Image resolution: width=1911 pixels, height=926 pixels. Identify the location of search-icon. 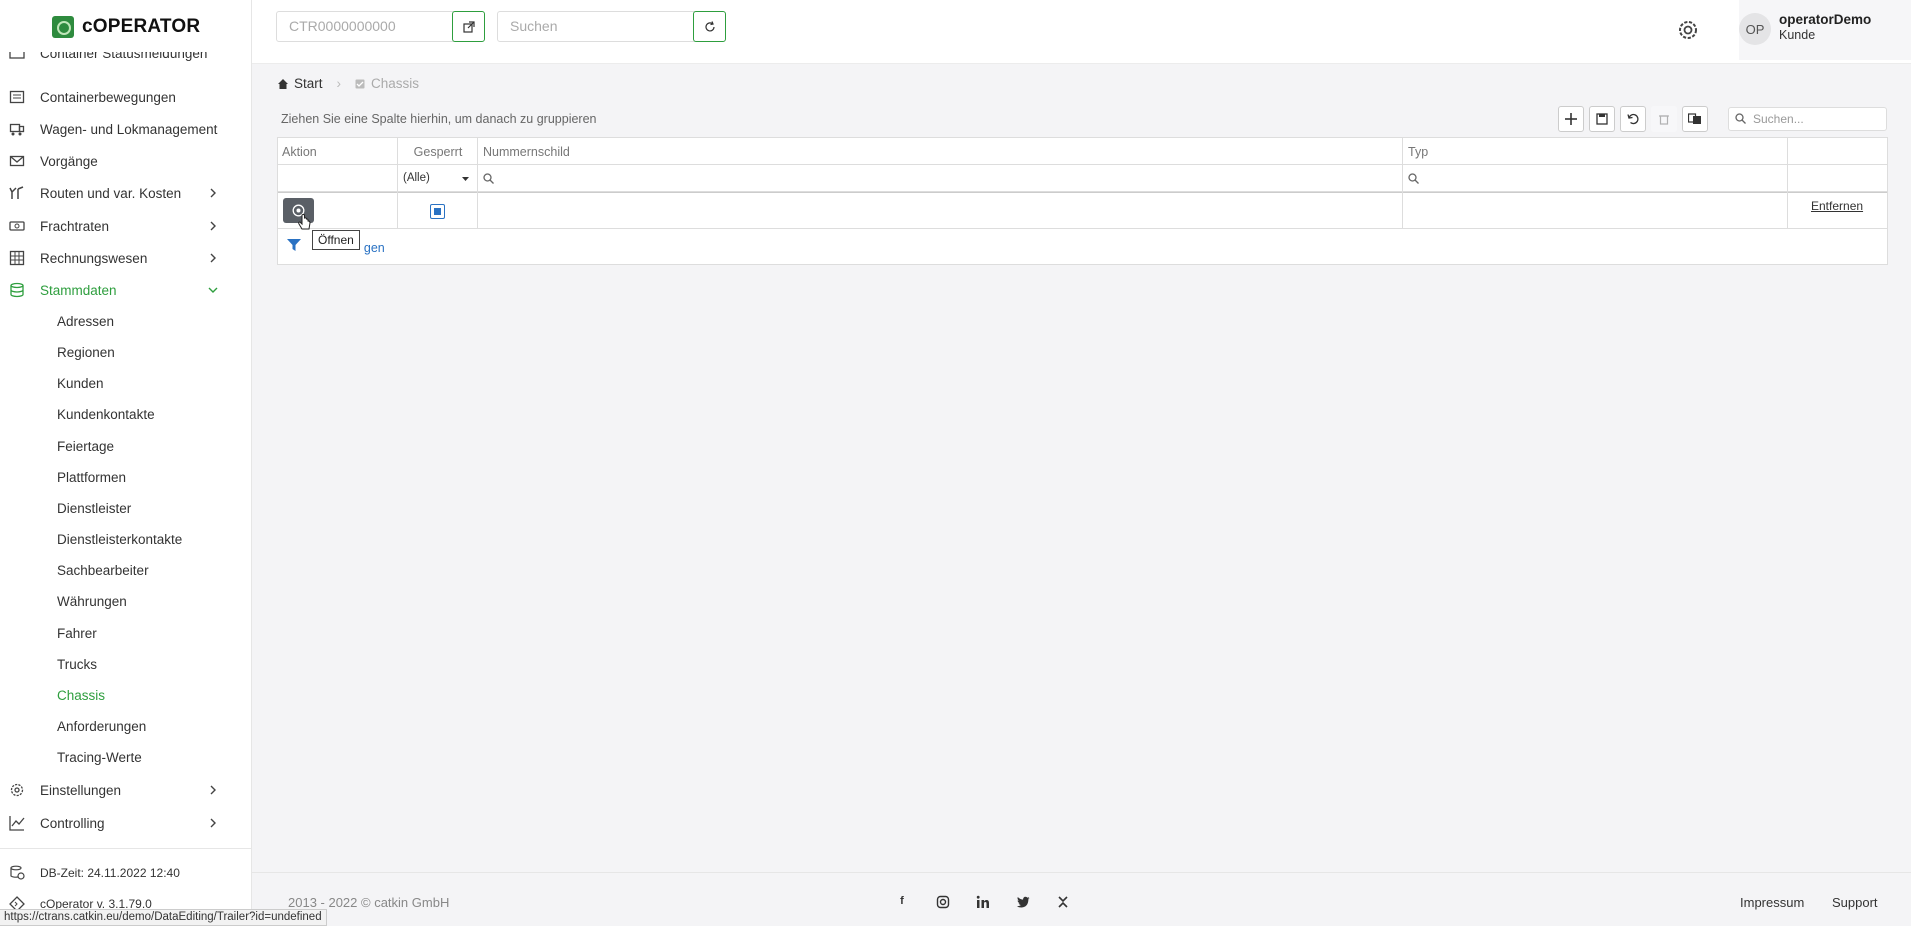
(1740, 118).